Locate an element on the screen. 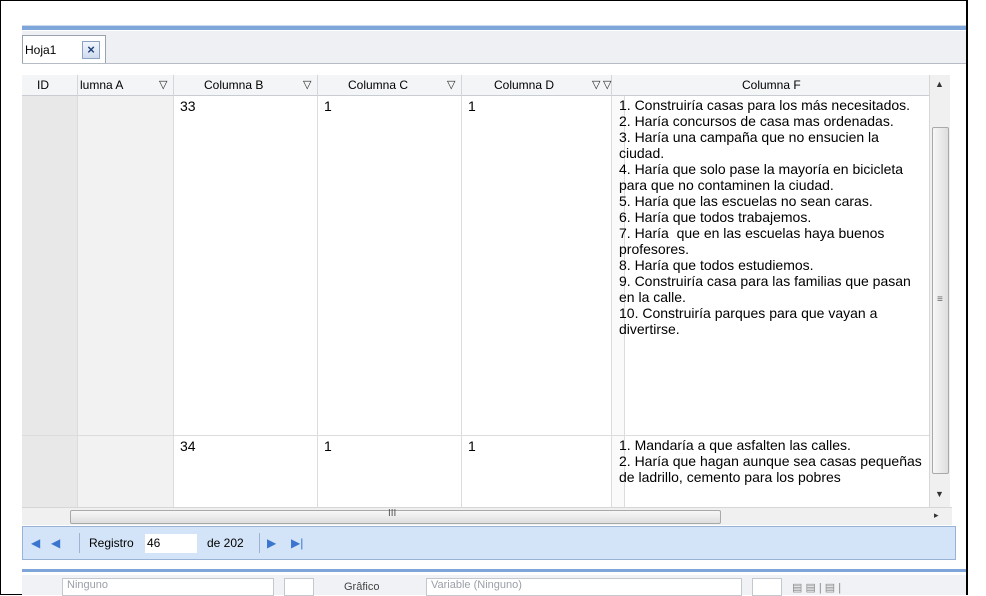  header-id: ID is located at coordinates (50, 85).